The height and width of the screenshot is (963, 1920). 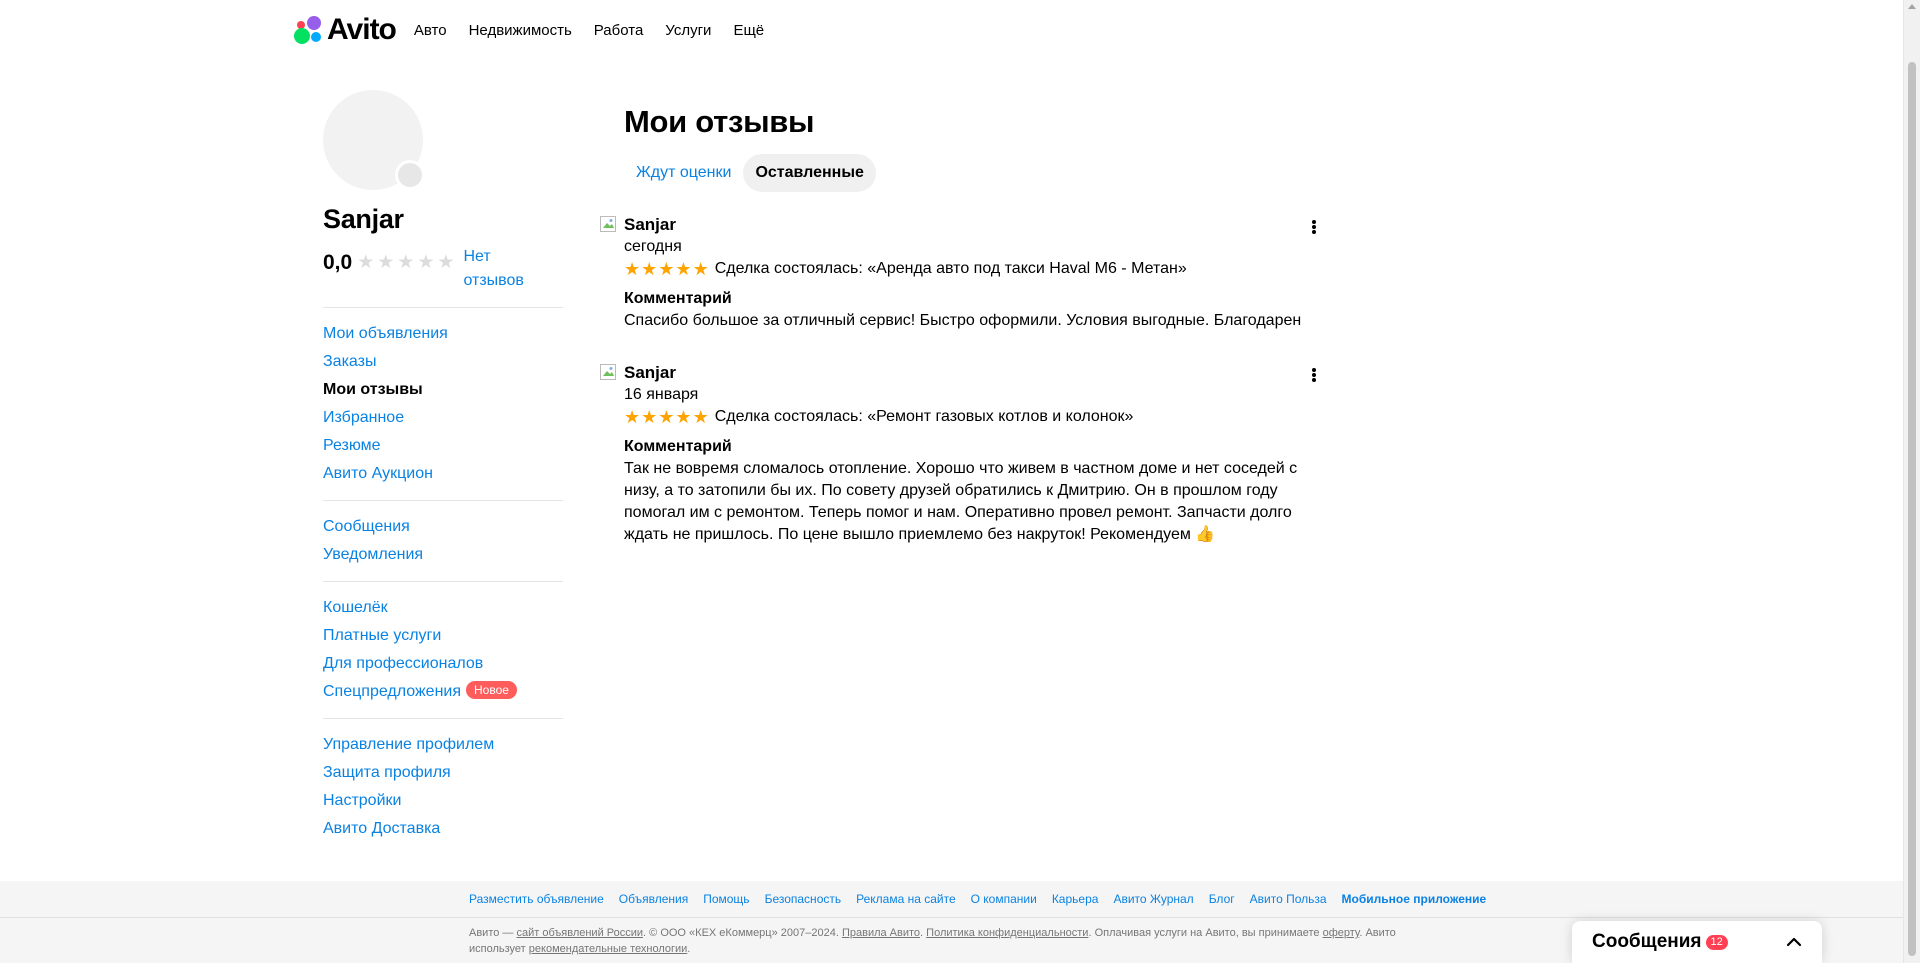 I want to click on legal-link-rules: Правила Авито, so click(x=881, y=933).